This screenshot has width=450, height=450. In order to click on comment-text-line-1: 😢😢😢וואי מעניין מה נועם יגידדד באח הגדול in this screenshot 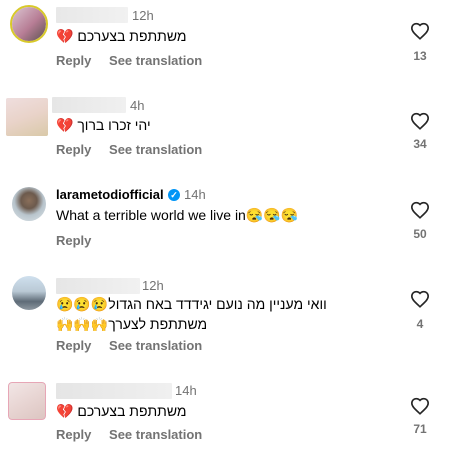, I will do `click(191, 304)`.